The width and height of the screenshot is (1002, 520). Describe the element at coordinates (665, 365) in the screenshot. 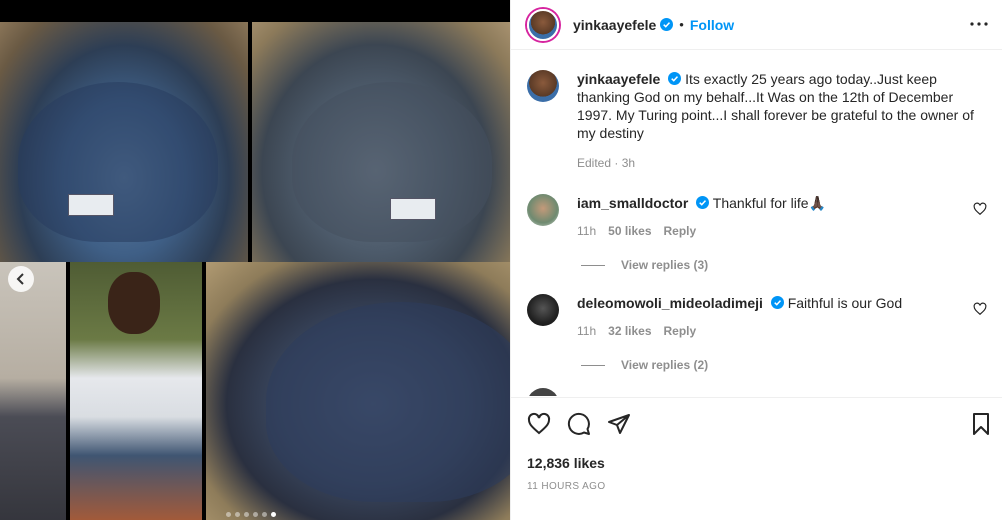

I see `view-replies-label: View replies (2)` at that location.